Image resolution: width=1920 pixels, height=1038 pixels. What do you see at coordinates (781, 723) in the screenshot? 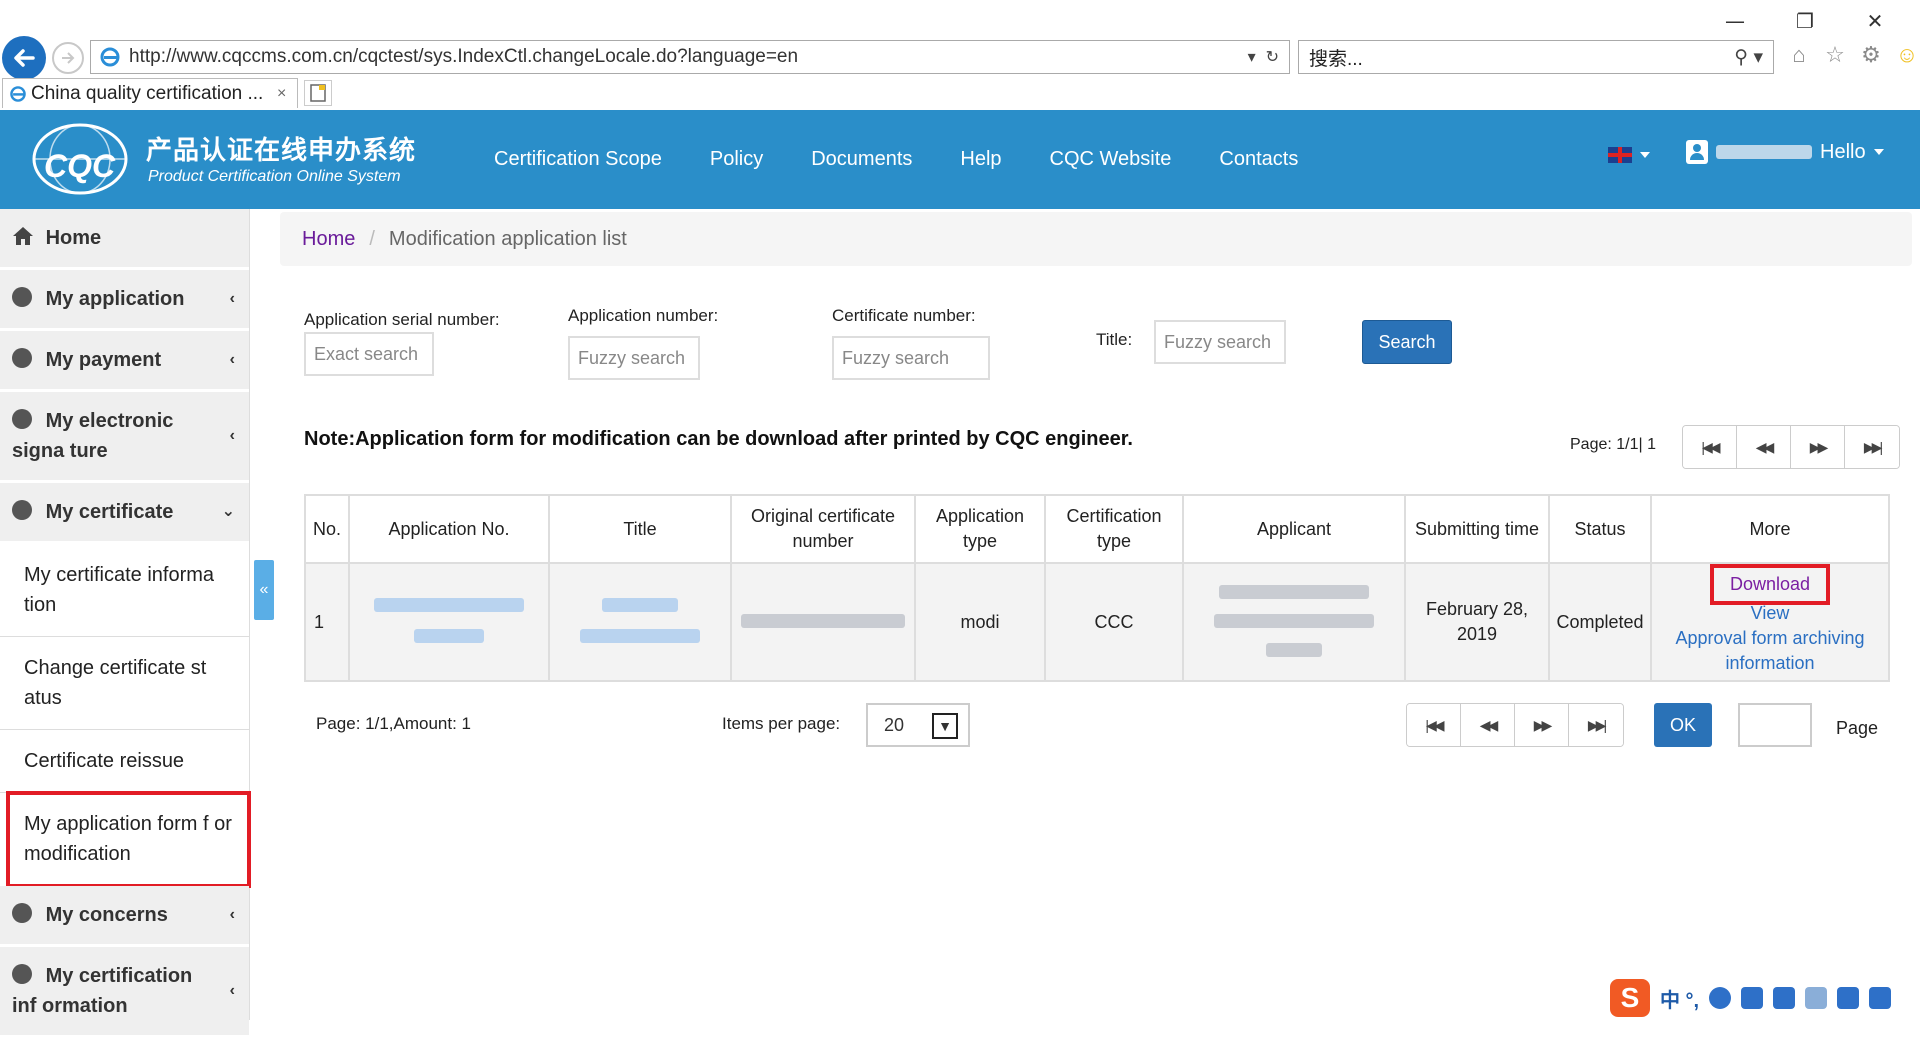
I see `items-per-page-label: Items per page:` at bounding box center [781, 723].